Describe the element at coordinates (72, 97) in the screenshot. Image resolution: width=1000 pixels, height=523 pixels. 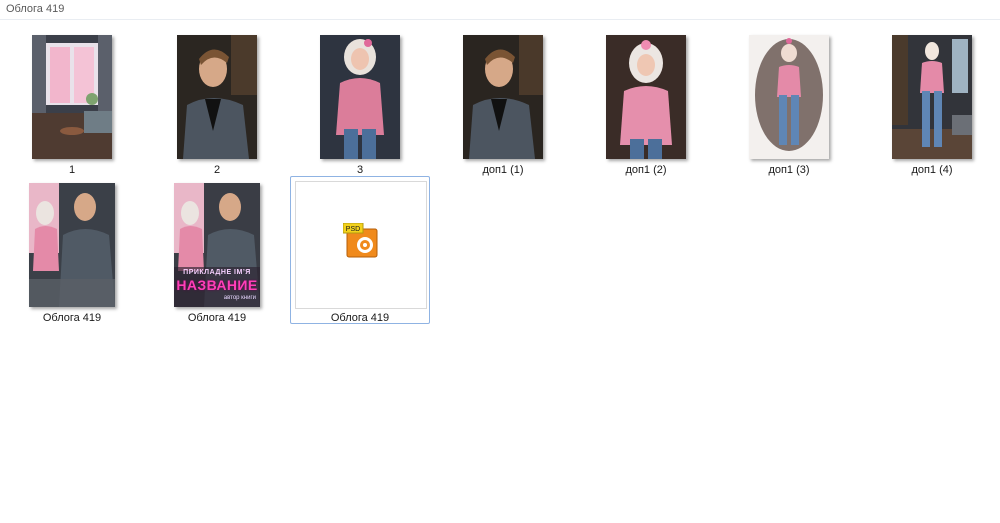
I see `image-thumbnail-room-window` at that location.